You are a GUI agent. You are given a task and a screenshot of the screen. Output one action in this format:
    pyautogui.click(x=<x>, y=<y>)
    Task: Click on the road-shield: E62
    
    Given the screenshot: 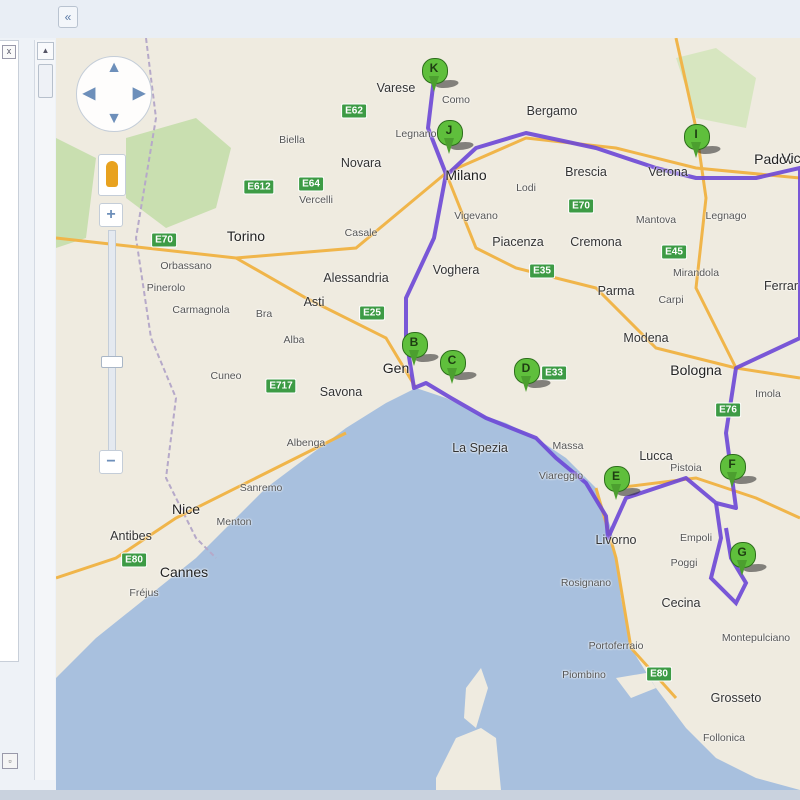 What is the action you would take?
    pyautogui.click(x=354, y=111)
    